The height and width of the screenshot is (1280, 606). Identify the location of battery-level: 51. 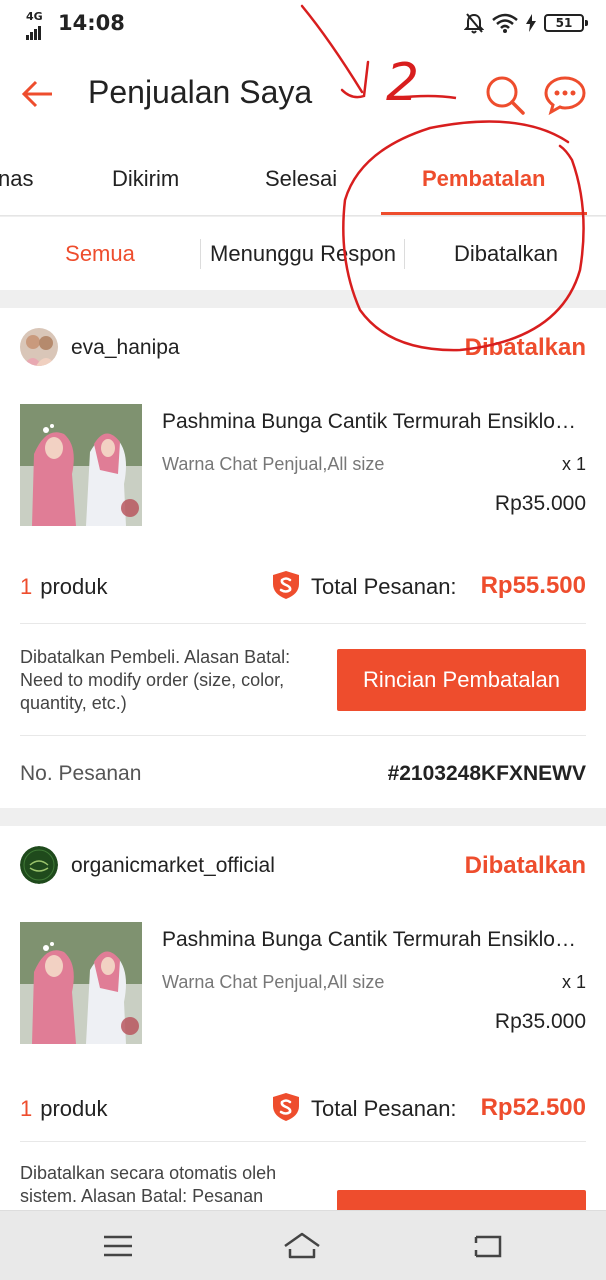
(564, 23).